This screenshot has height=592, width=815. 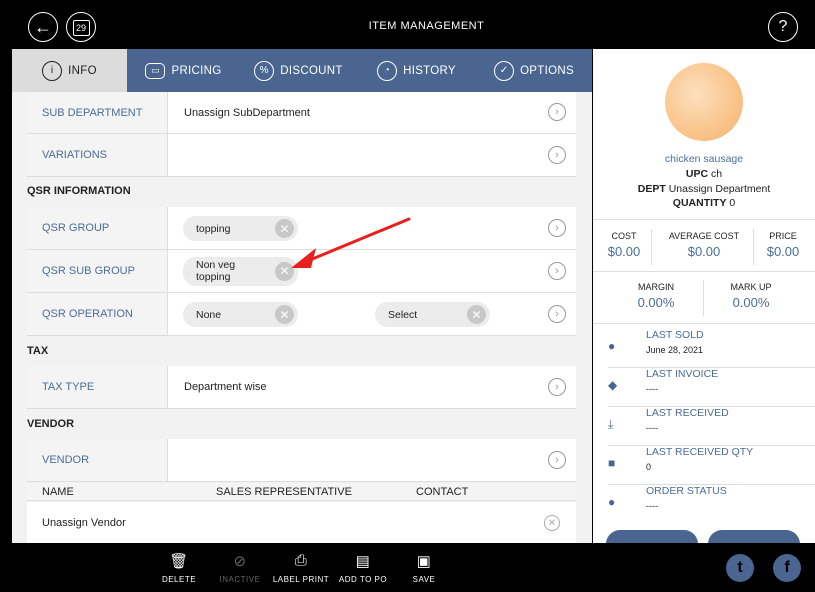 What do you see at coordinates (704, 102) in the screenshot?
I see `item-image` at bounding box center [704, 102].